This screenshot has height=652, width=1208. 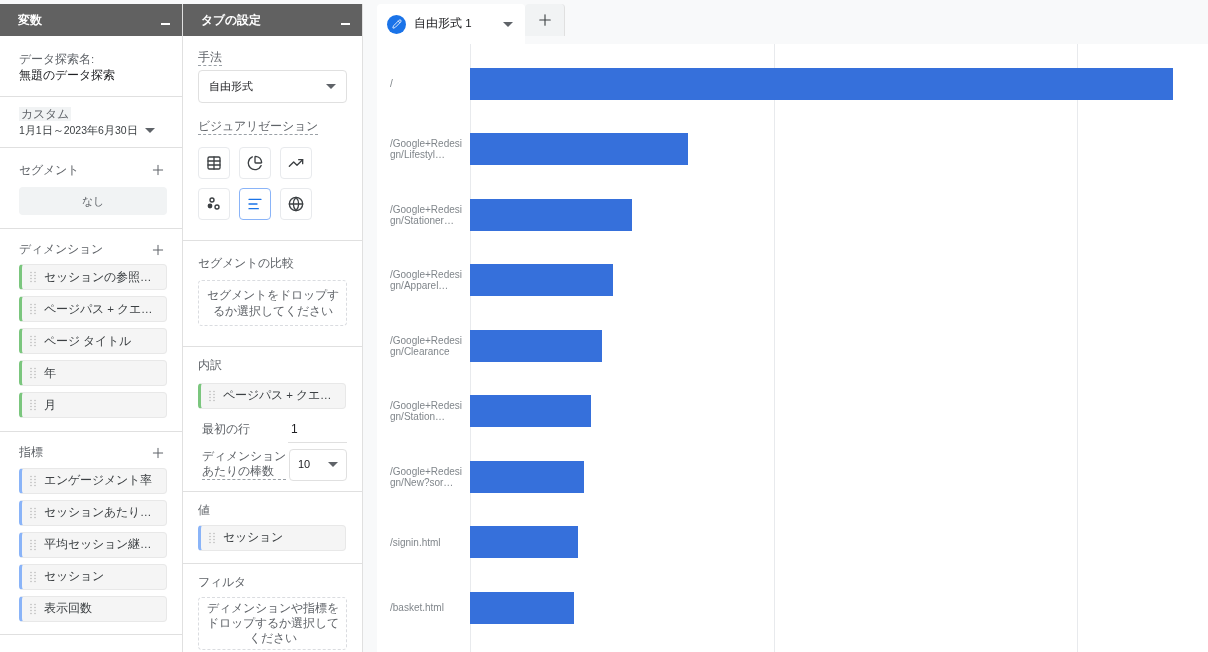 What do you see at coordinates (244, 464) in the screenshot?
I see `field-label: ディメンションあたりの棒数` at bounding box center [244, 464].